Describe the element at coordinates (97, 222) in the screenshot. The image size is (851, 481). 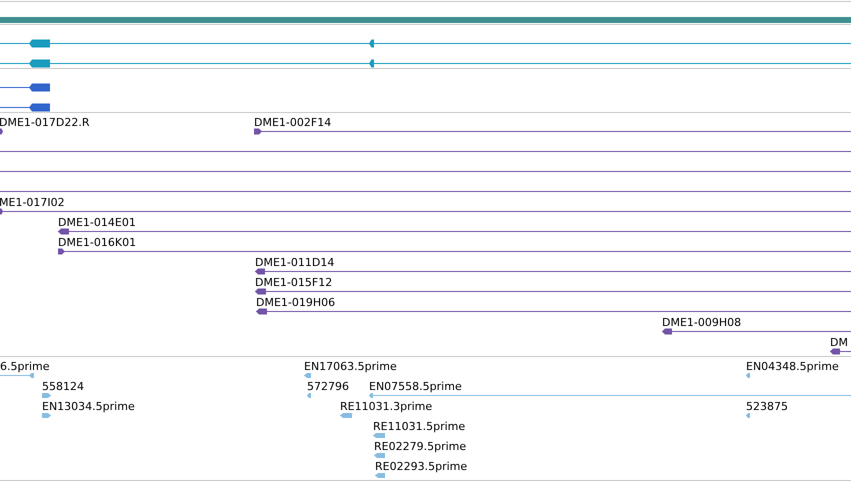
I see `feature-label: DME1-014E01` at that location.